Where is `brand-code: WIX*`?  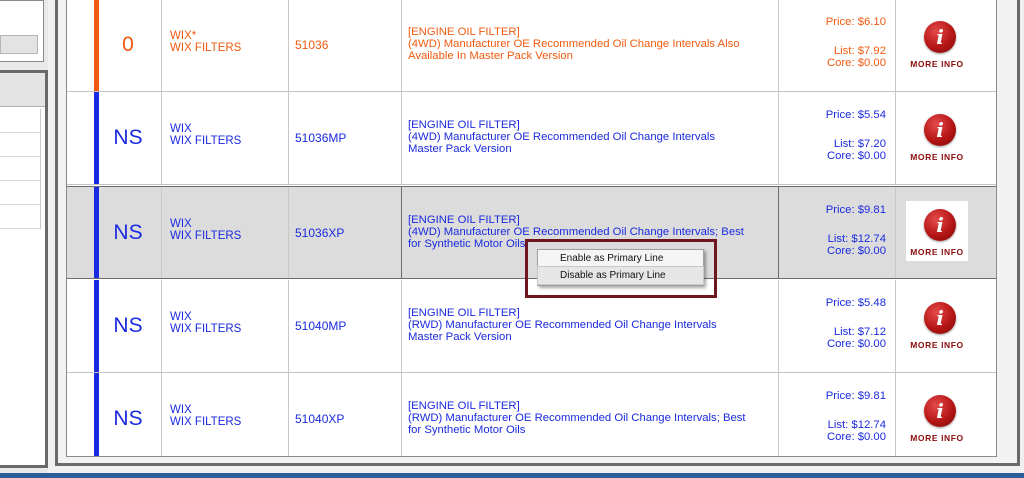 brand-code: WIX* is located at coordinates (183, 36).